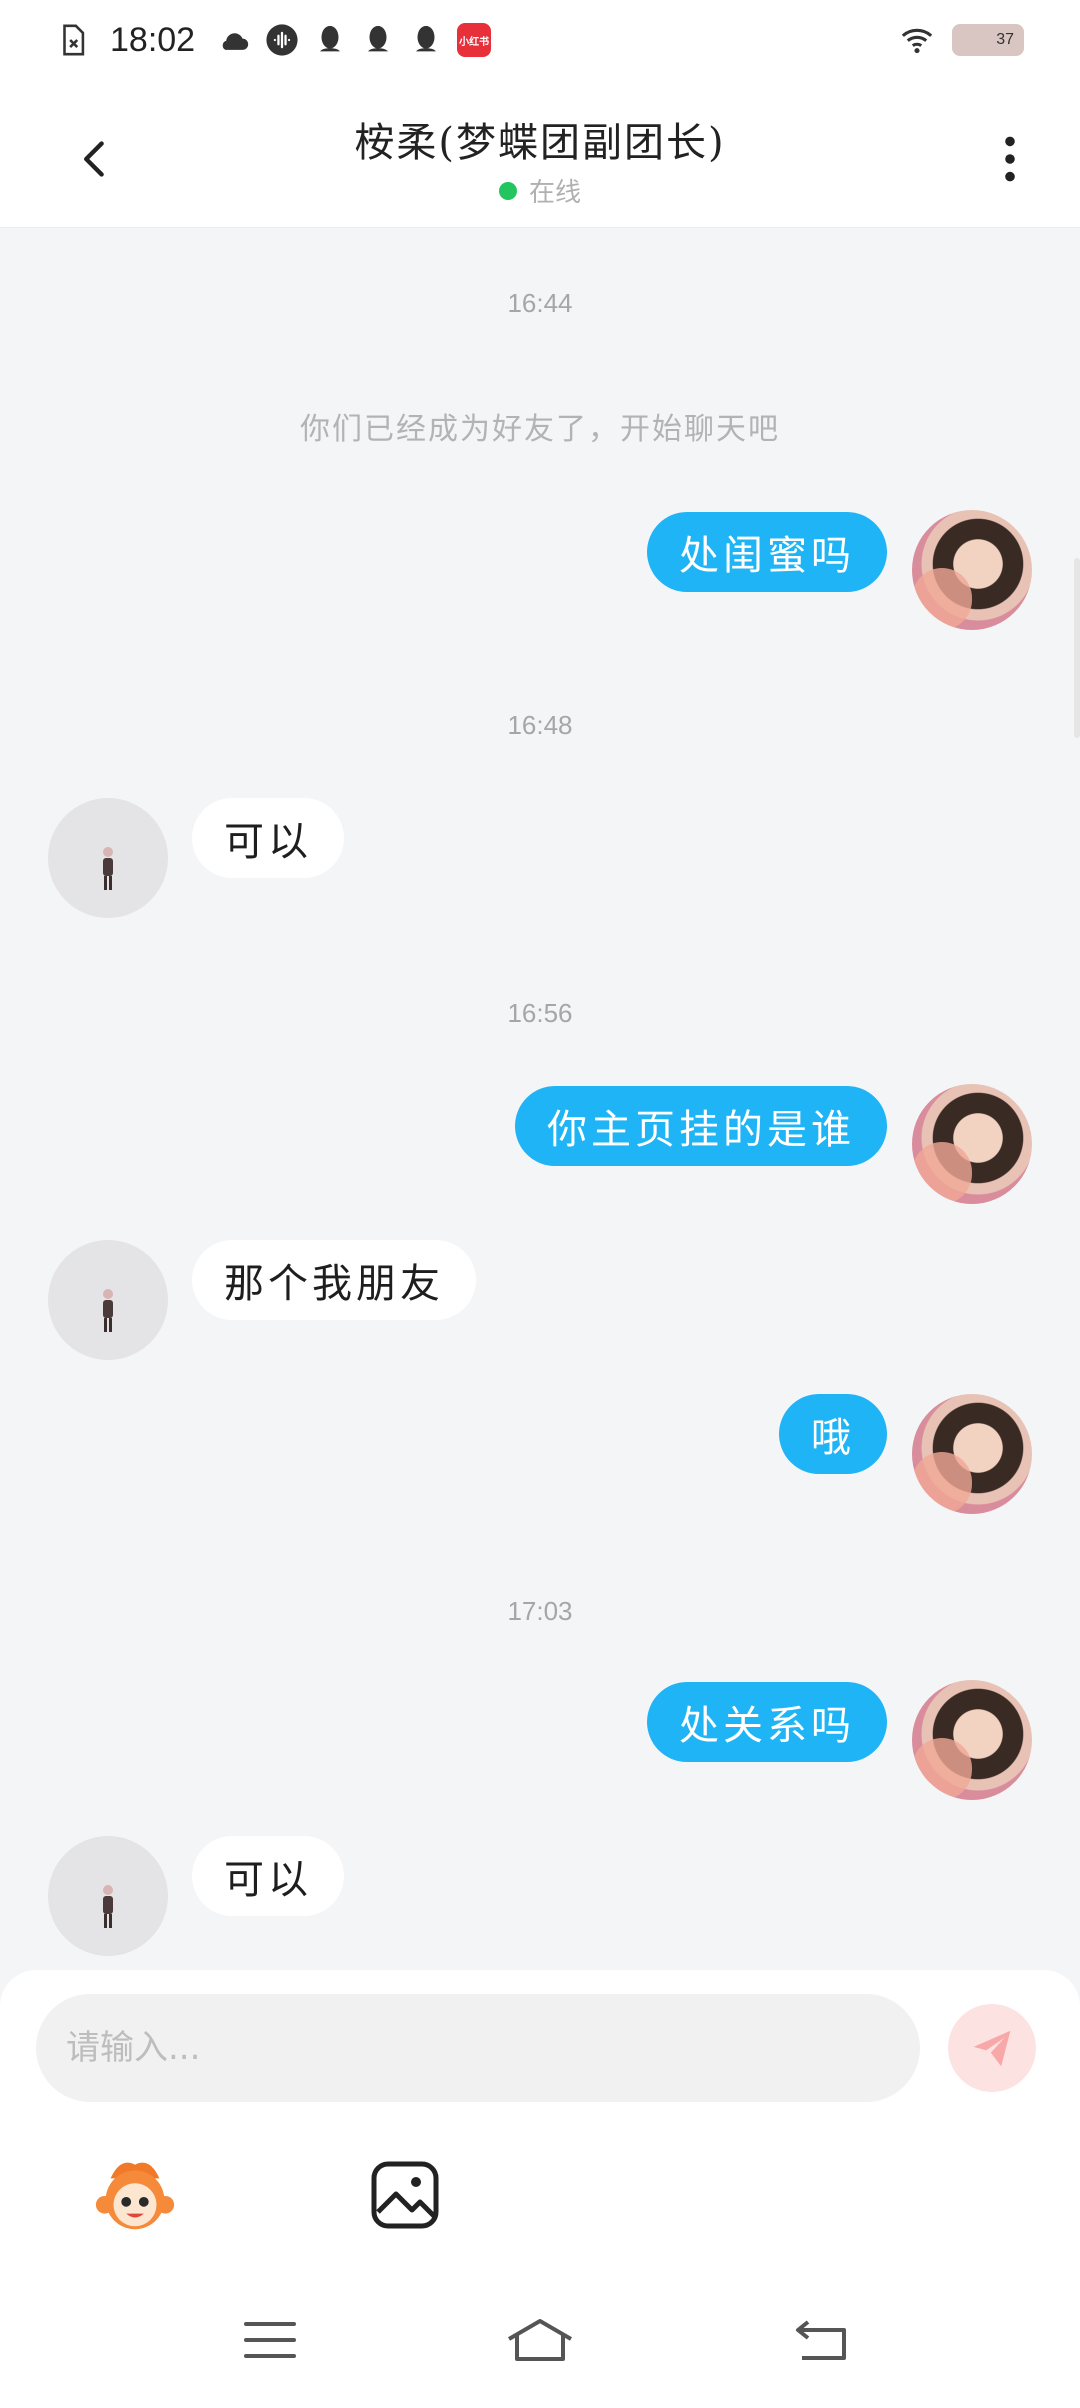  I want to click on home-icon, so click(540, 2340).